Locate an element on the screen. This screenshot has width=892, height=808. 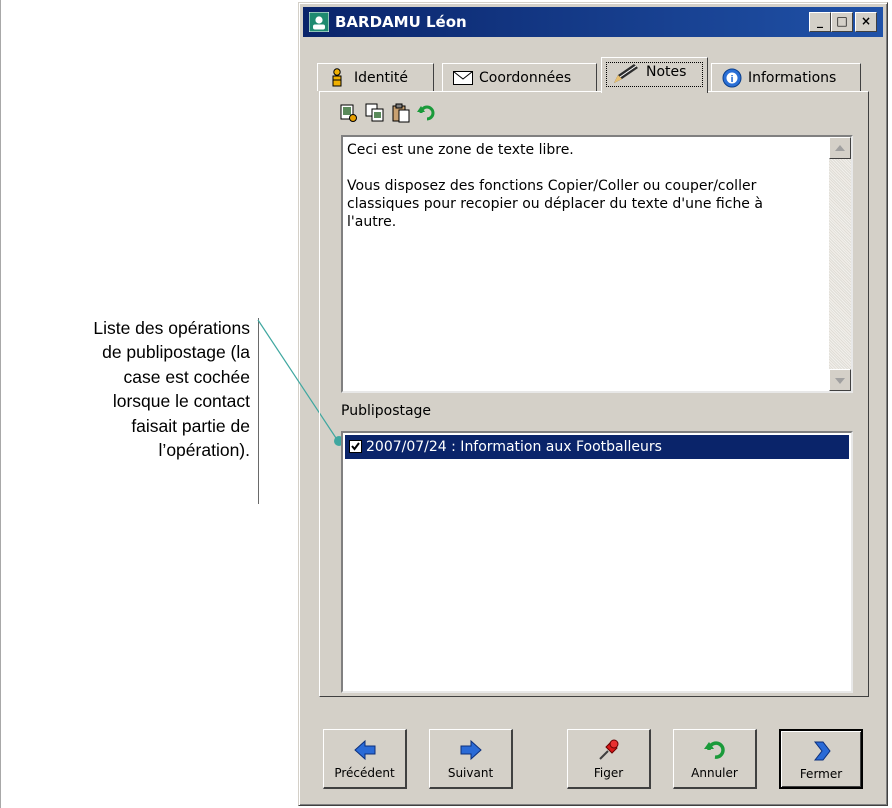
arrow-down-icon is located at coordinates (840, 381).